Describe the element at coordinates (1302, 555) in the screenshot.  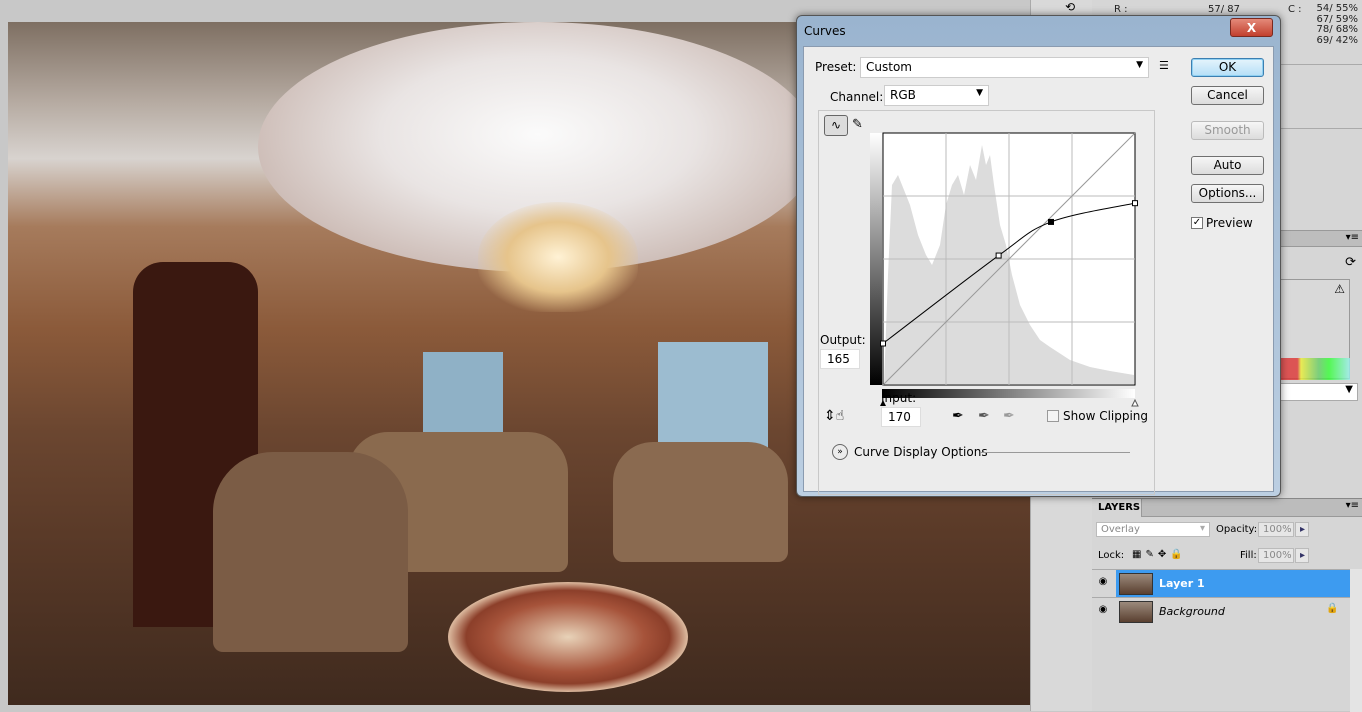
I see `fill-slider-button: ▸` at that location.